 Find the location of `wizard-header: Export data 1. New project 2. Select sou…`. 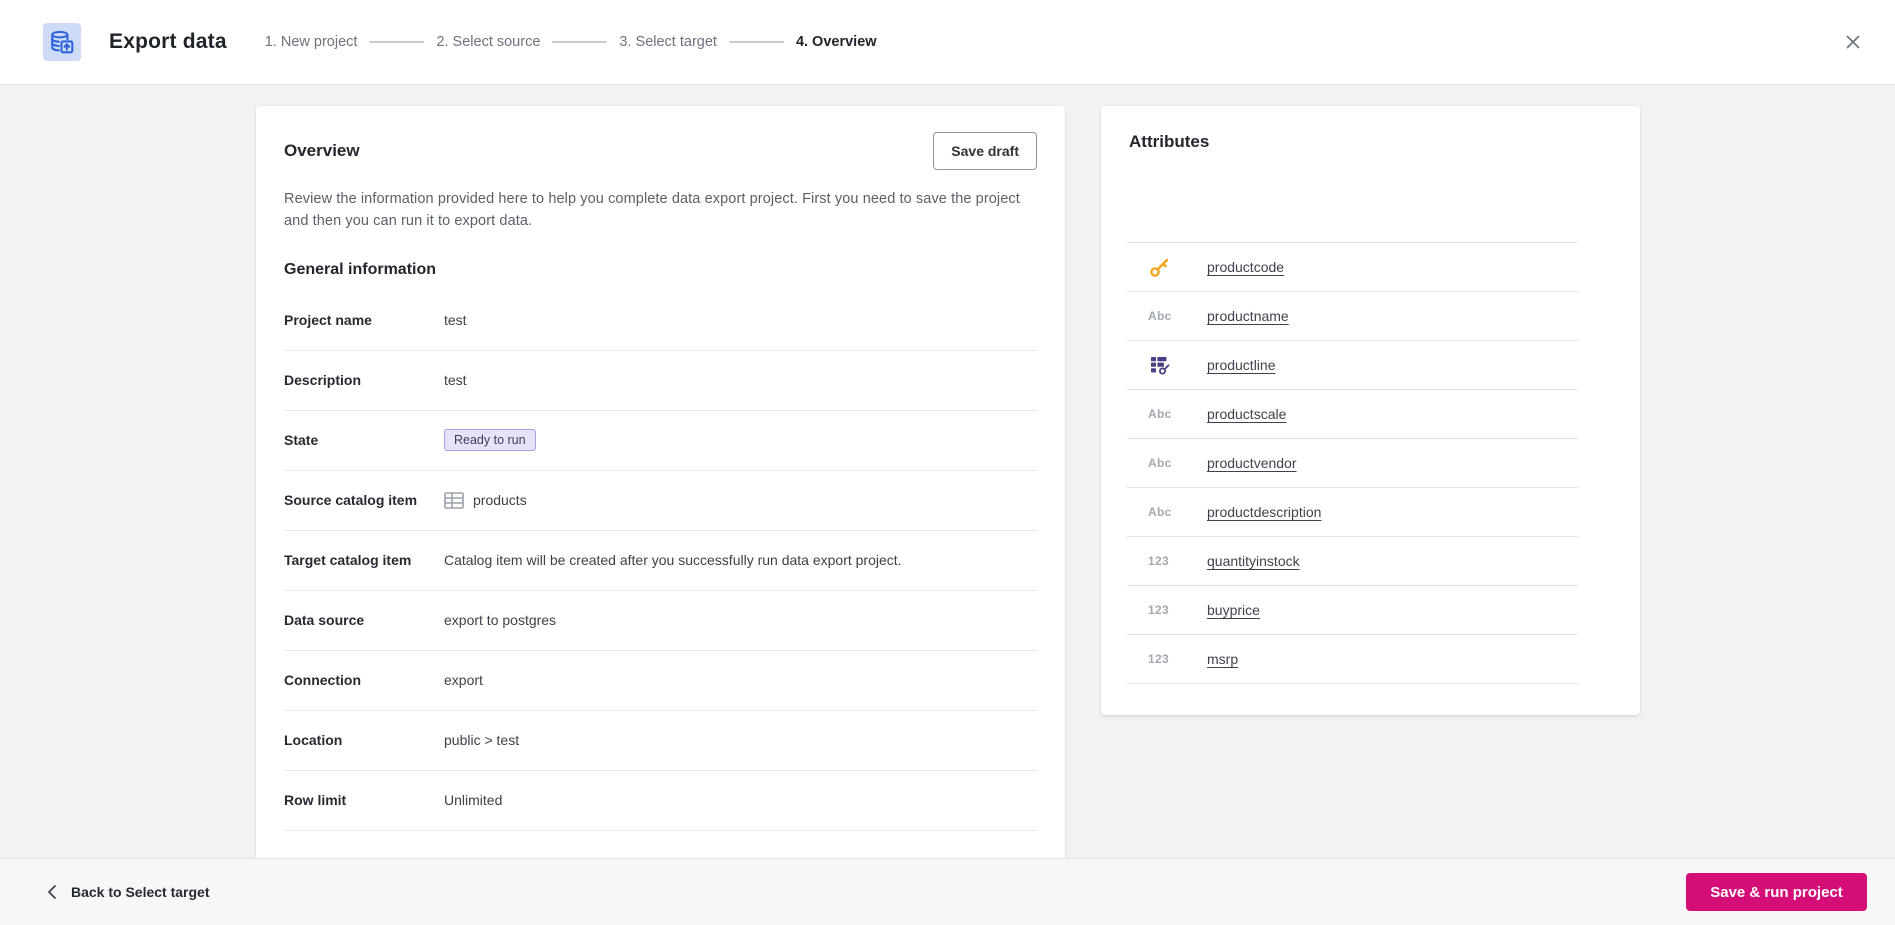

wizard-header: Export data 1. New project 2. Select sou… is located at coordinates (947, 42).